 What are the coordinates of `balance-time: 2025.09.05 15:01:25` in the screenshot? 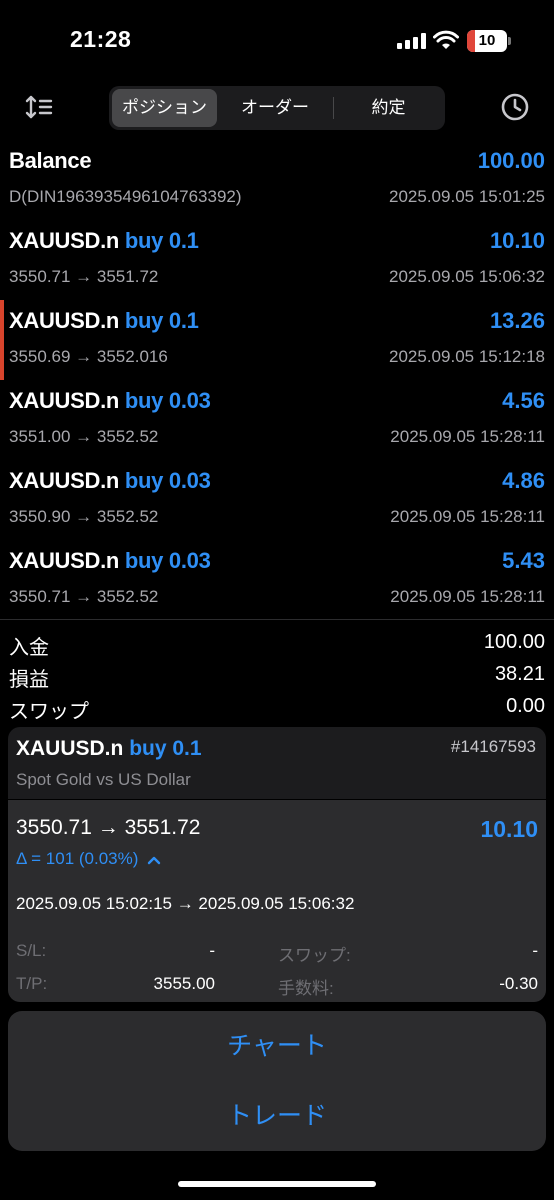 It's located at (467, 196).